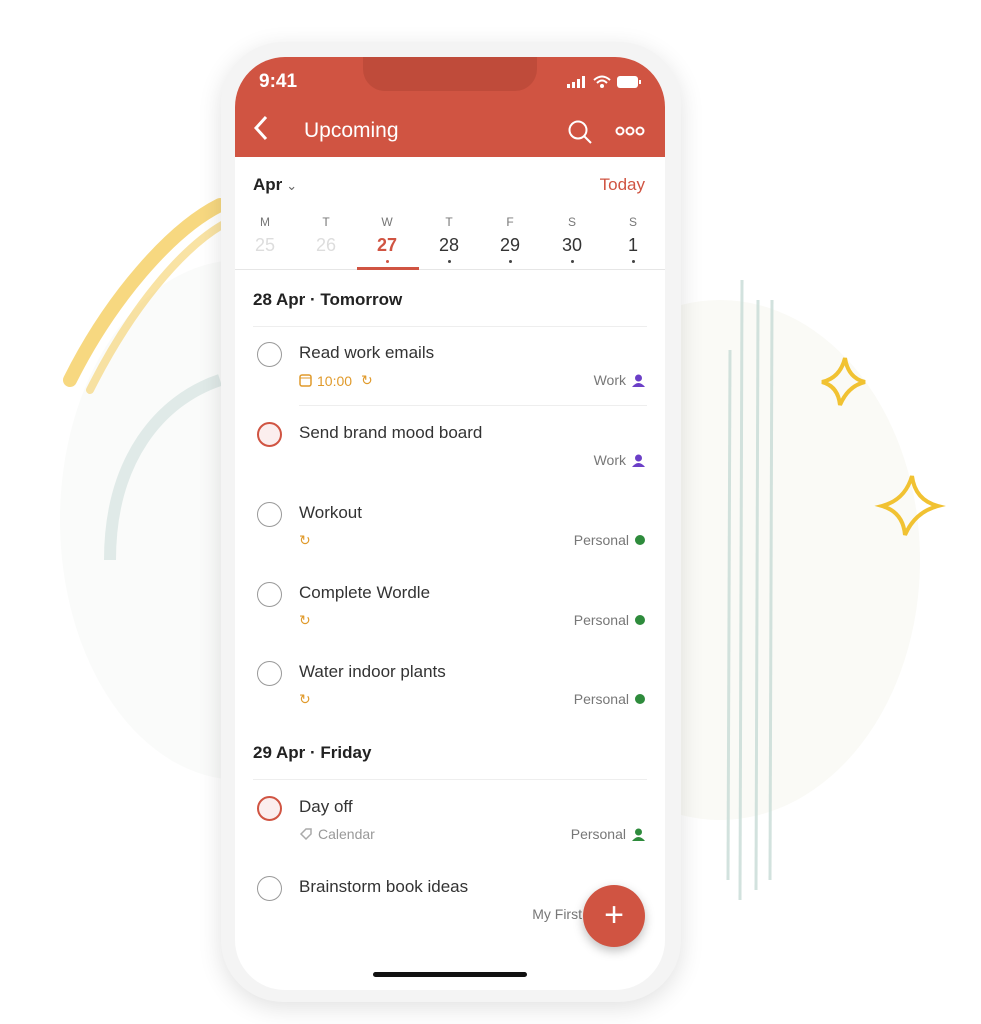  What do you see at coordinates (387, 239) in the screenshot?
I see `day-27: W 27` at bounding box center [387, 239].